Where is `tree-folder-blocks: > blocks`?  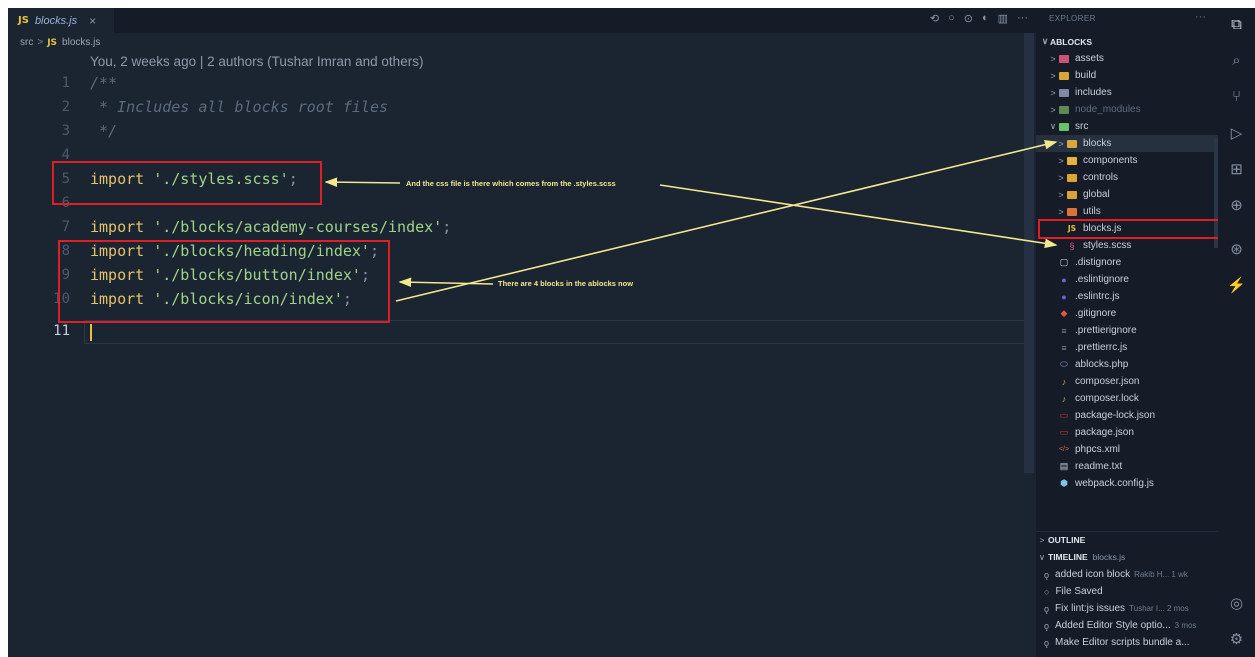 tree-folder-blocks: > blocks is located at coordinates (1127, 143).